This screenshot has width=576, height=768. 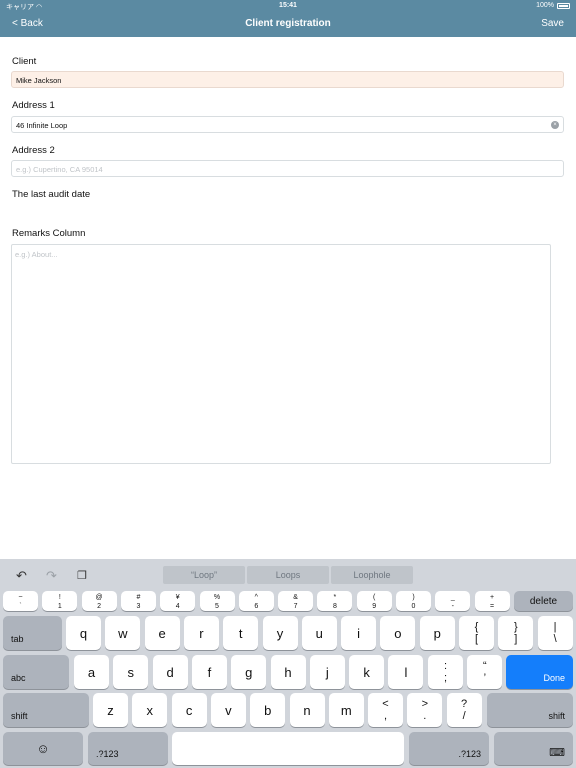 I want to click on number-key-5: % 5, so click(x=217, y=601).